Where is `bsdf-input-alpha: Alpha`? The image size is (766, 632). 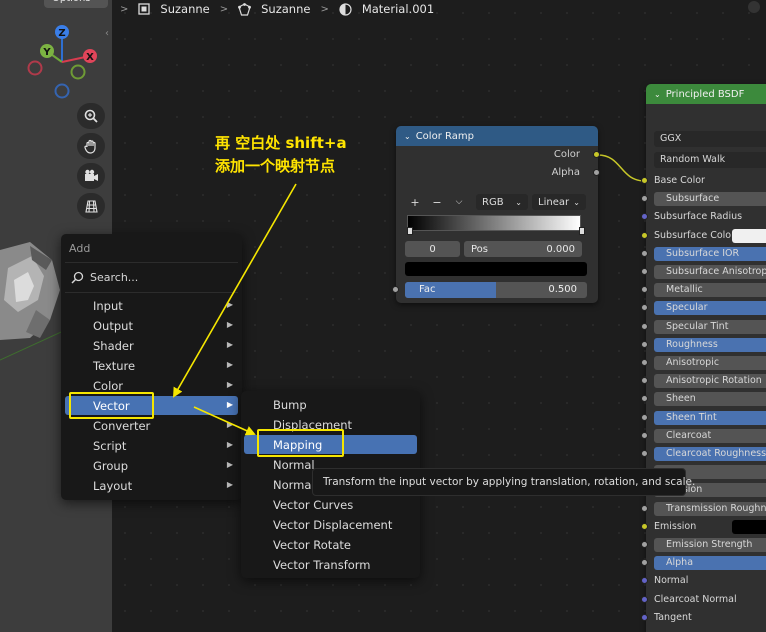 bsdf-input-alpha: Alpha is located at coordinates (706, 563).